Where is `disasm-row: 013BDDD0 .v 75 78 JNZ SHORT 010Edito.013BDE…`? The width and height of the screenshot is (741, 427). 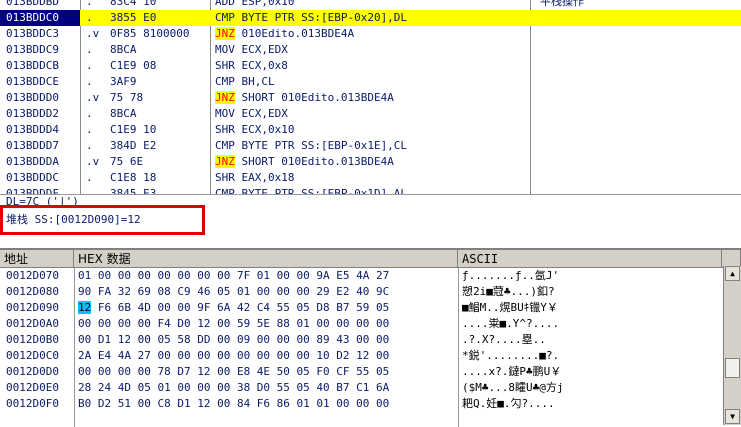
disasm-row: 013BDDD0 .v 75 78 JNZ SHORT 010Edito.013BDE… is located at coordinates (370, 98).